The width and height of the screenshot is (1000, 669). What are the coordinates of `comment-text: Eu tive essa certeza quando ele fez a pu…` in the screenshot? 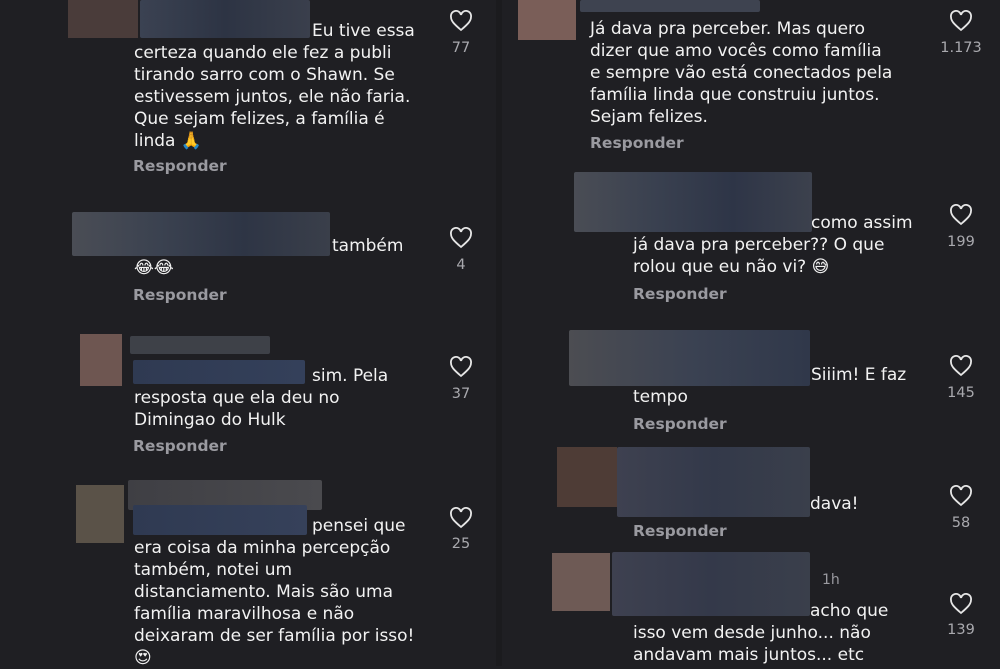 It's located at (274, 86).